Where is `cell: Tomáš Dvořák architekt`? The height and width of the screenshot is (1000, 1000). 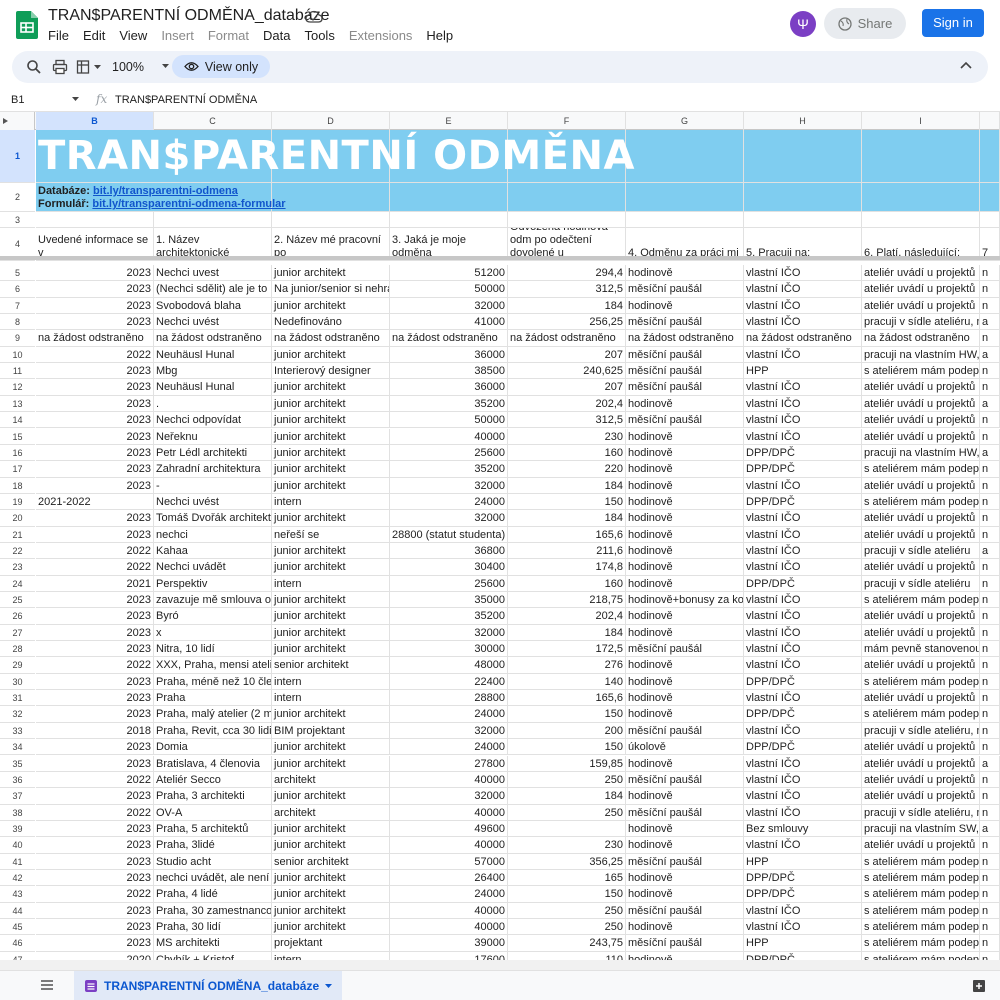 cell: Tomáš Dvořák architekt is located at coordinates (213, 518).